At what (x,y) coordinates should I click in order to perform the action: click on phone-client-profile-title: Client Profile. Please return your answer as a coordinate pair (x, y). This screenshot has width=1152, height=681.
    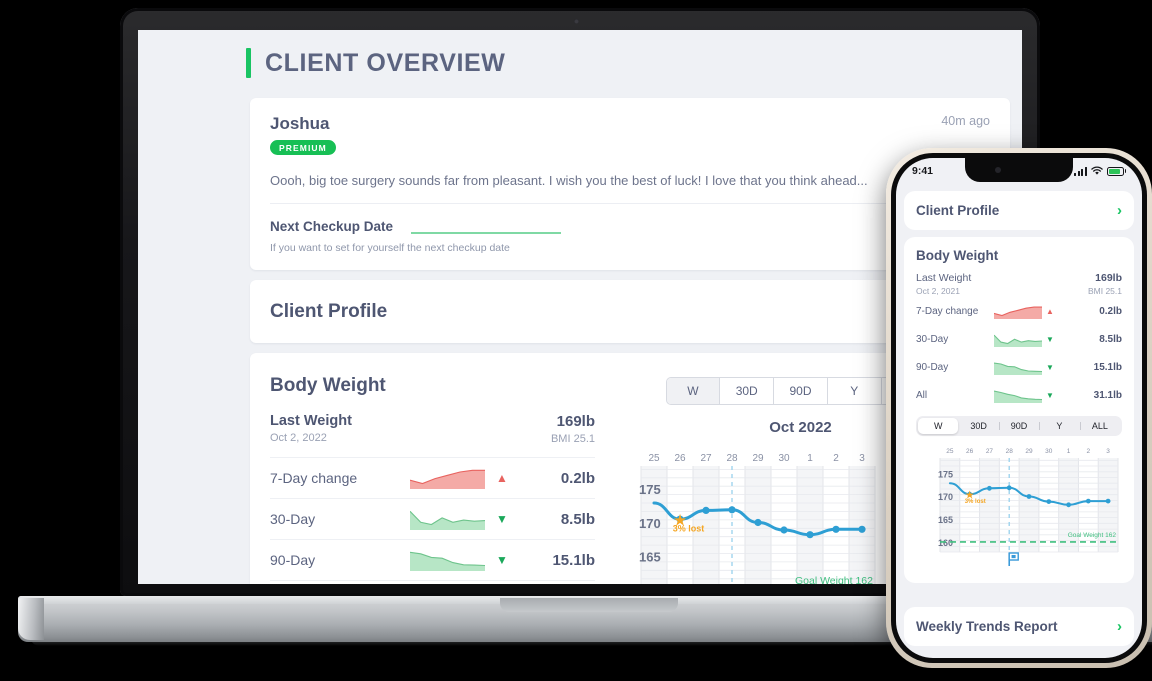
    Looking at the image, I should click on (958, 210).